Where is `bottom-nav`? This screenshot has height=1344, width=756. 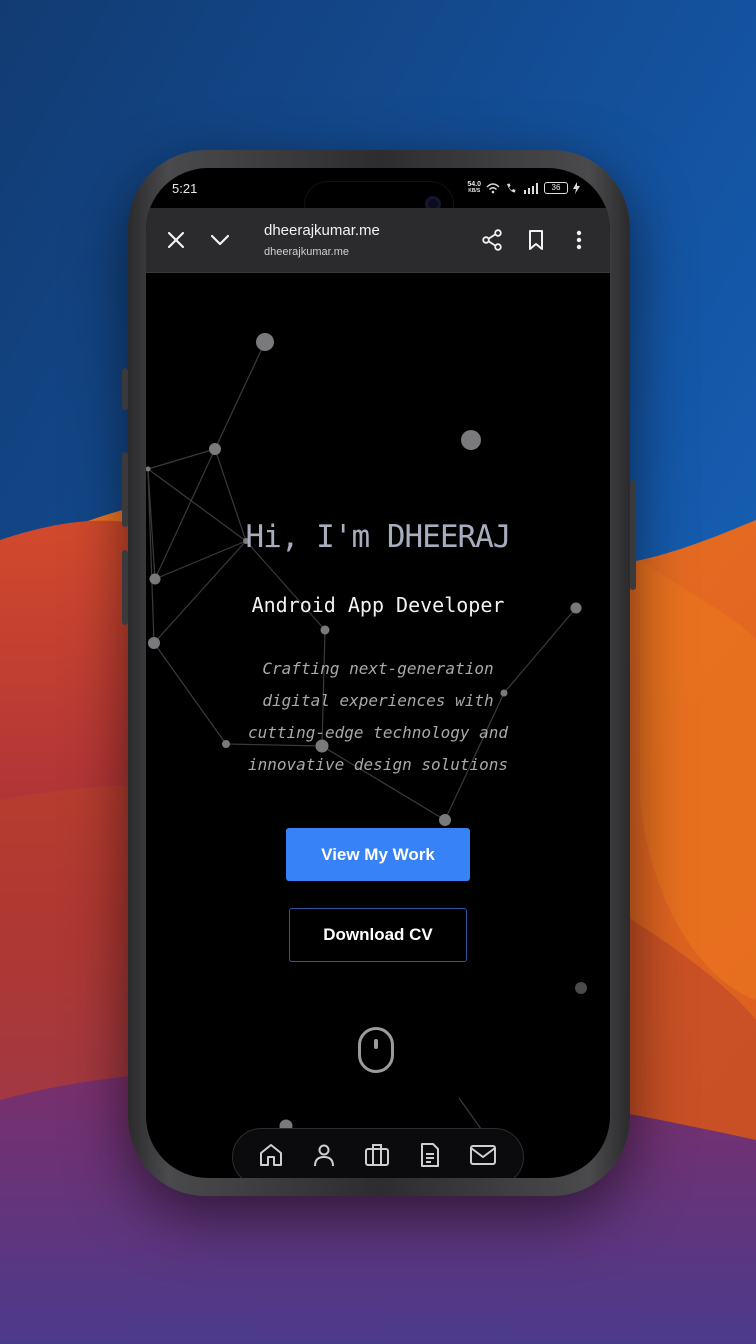
bottom-nav is located at coordinates (378, 1153).